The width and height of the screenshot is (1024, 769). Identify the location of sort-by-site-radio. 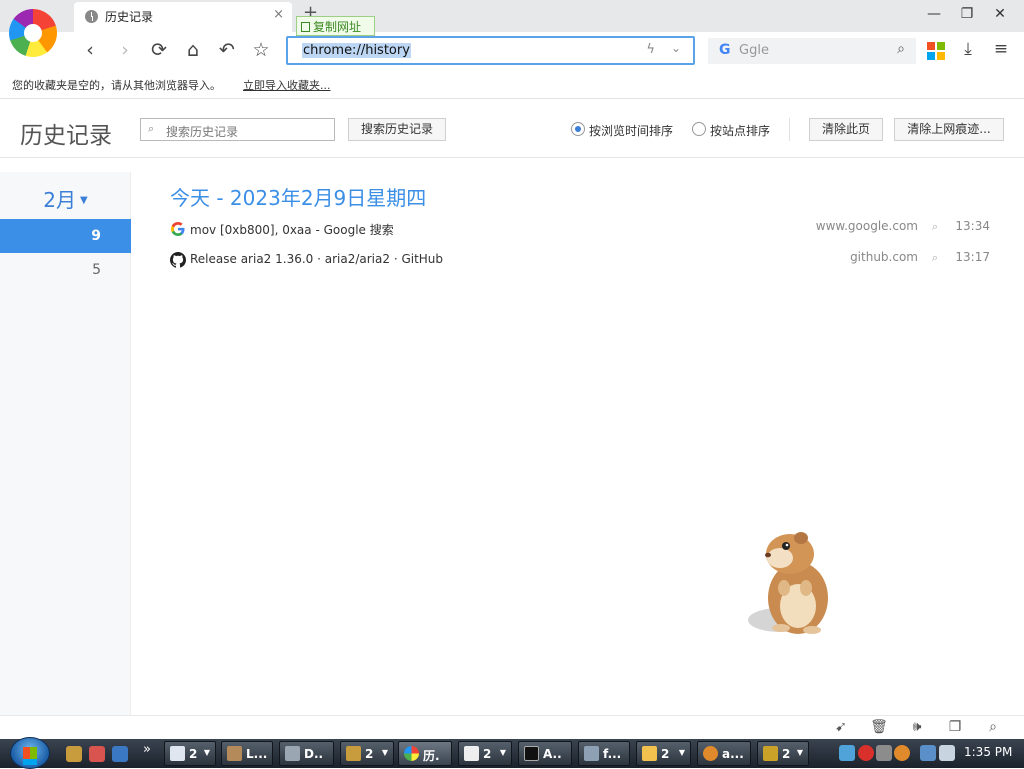
(699, 129).